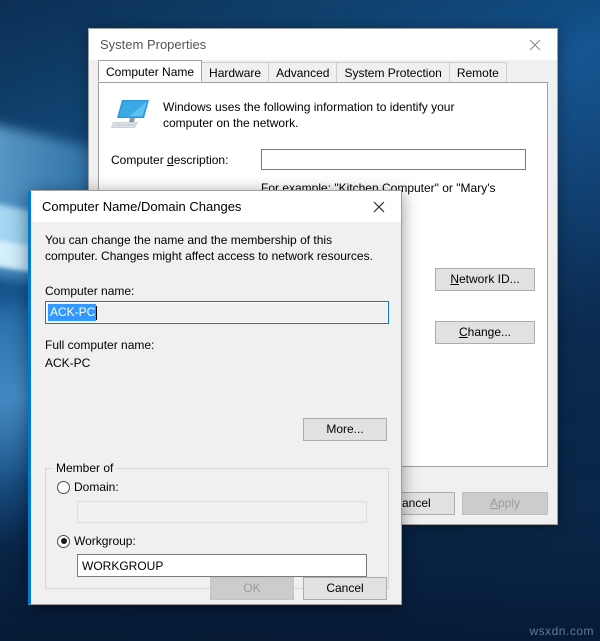  What do you see at coordinates (68, 363) in the screenshot?
I see `full-computer-name-value: ACK-PC` at bounding box center [68, 363].